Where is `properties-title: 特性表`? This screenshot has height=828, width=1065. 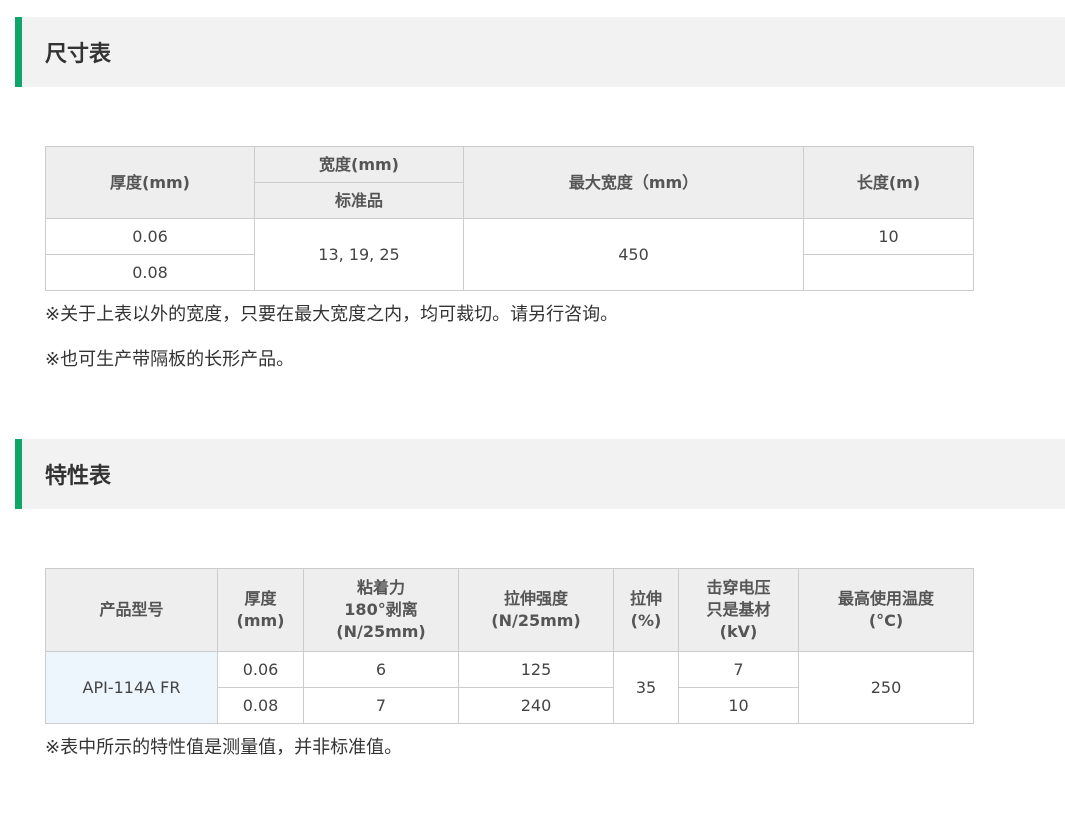
properties-title: 特性表 is located at coordinates (78, 476).